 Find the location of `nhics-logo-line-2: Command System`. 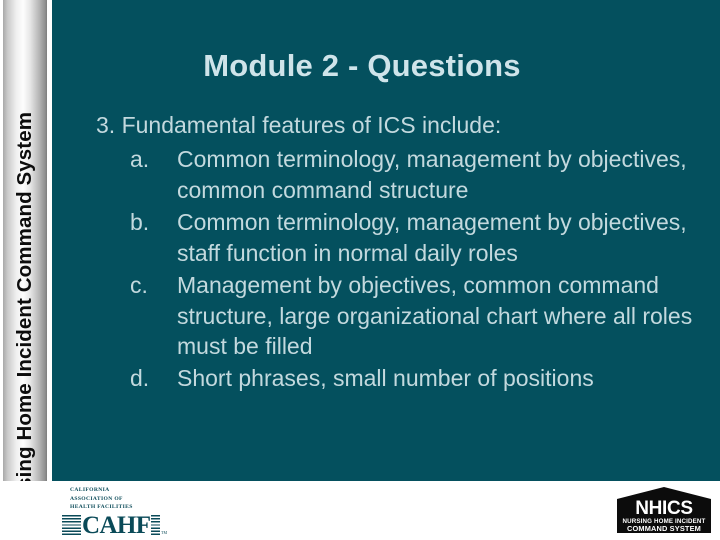

nhics-logo-line-2: Command System is located at coordinates (664, 528).